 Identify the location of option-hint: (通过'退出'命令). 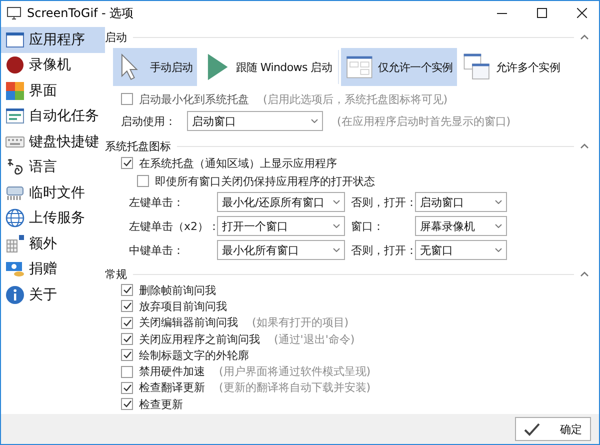
(314, 339).